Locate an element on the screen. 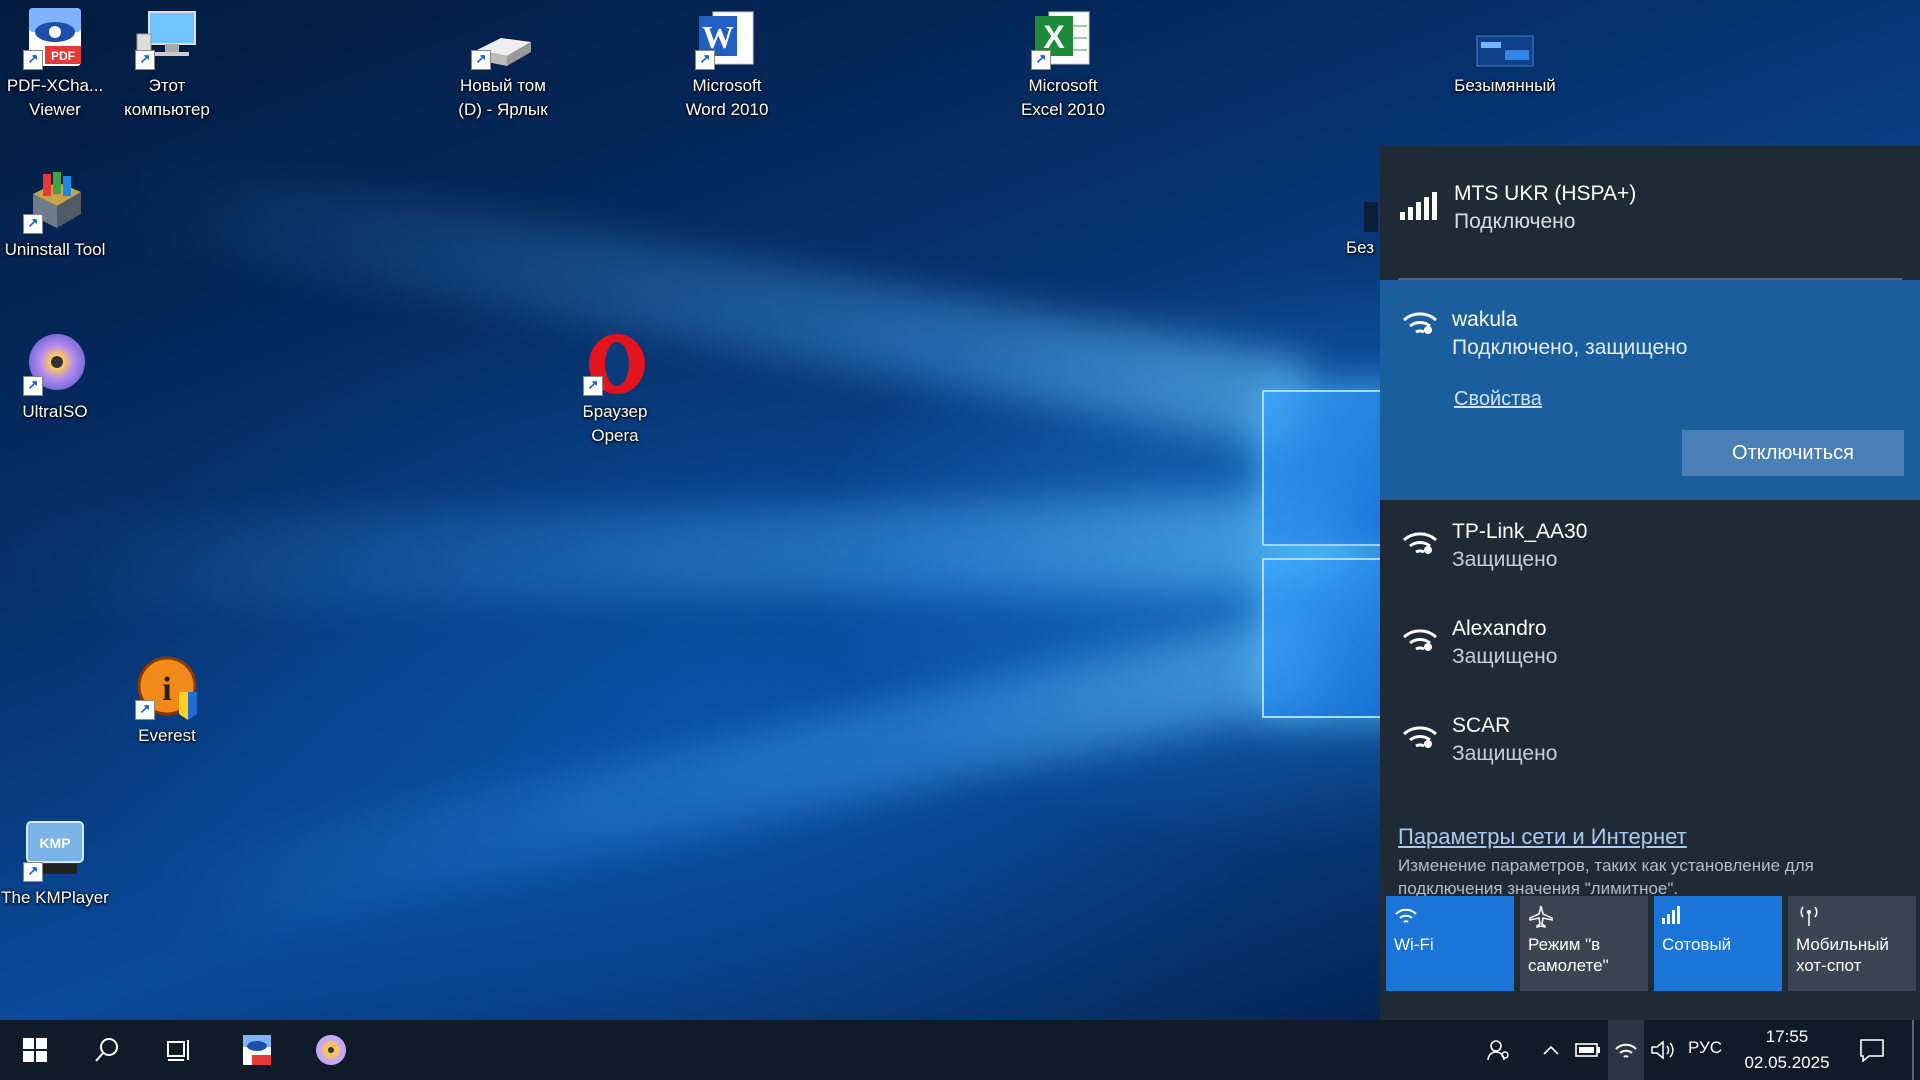 The height and width of the screenshot is (1080, 1920). volume-icon is located at coordinates (1662, 1050).